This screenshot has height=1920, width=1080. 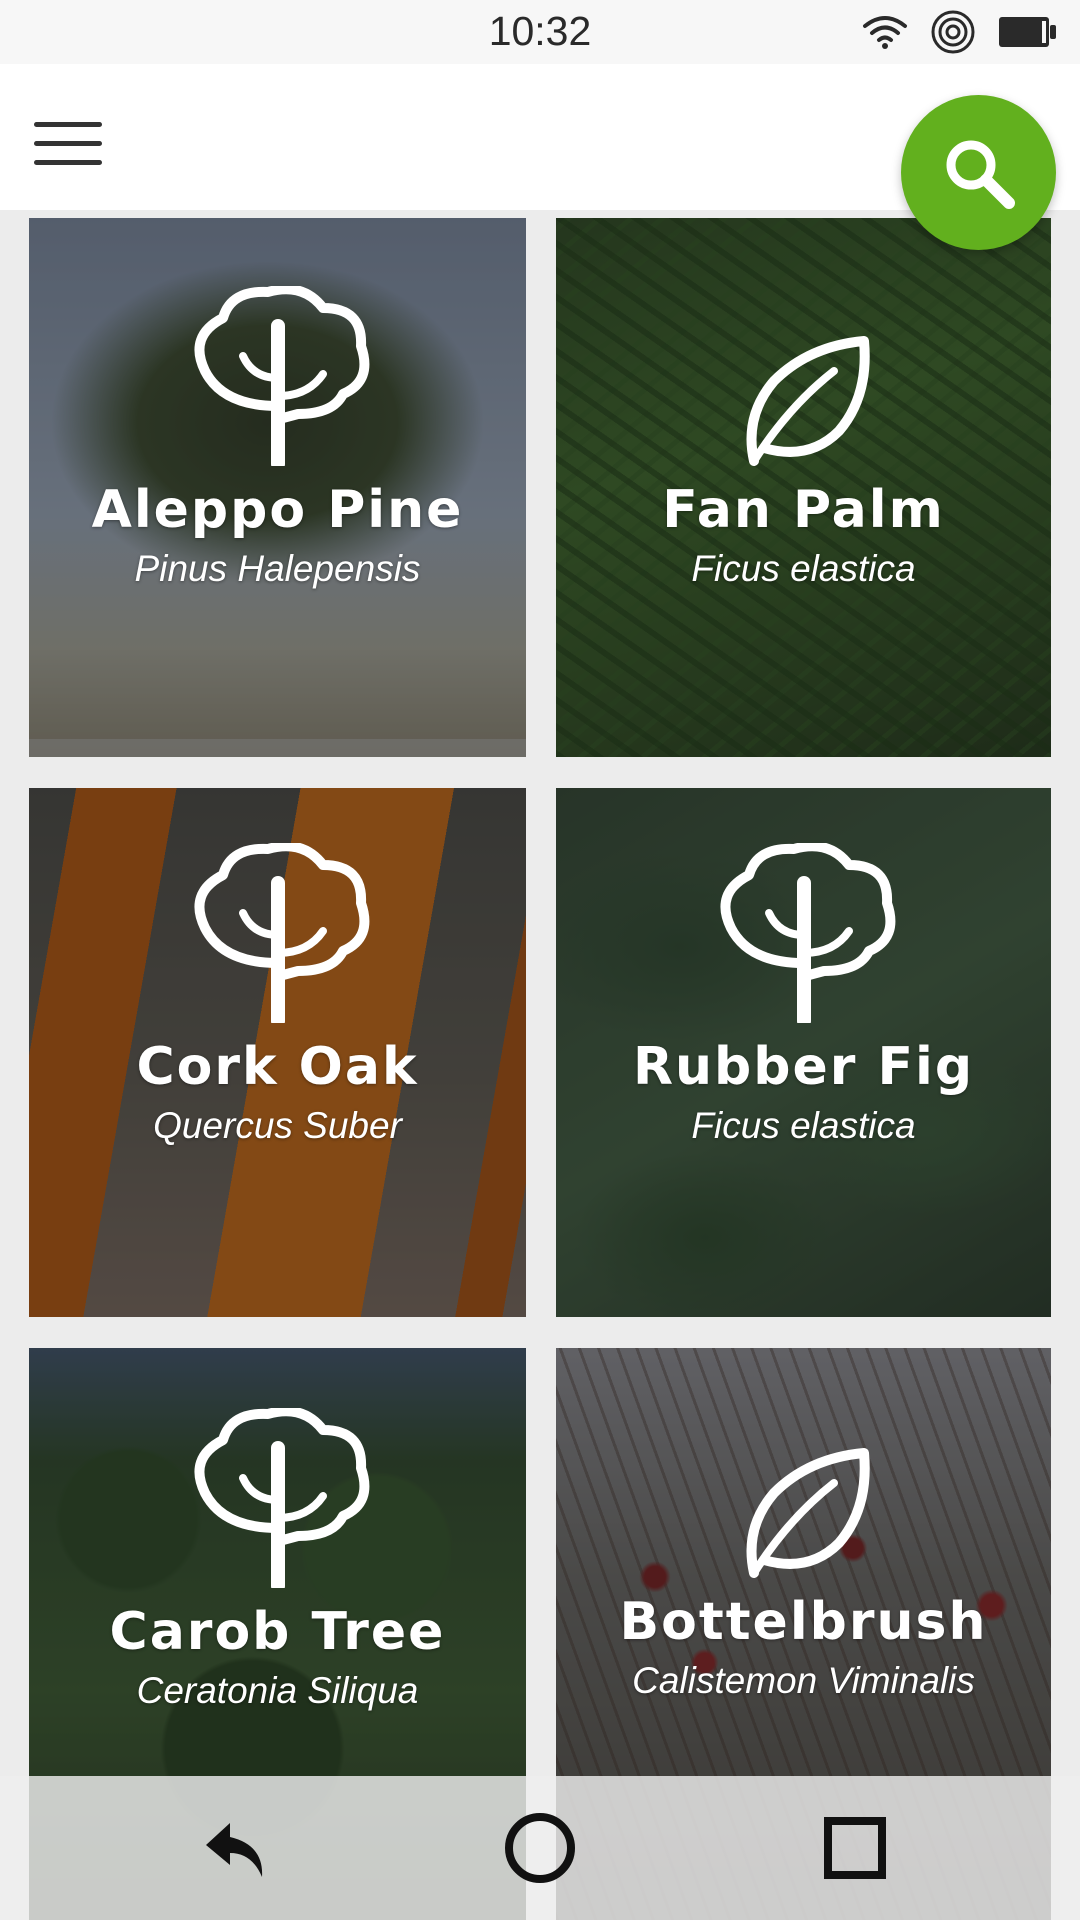 I want to click on plant-card: Rubber Fig Ficus elastica, so click(x=803, y=1052).